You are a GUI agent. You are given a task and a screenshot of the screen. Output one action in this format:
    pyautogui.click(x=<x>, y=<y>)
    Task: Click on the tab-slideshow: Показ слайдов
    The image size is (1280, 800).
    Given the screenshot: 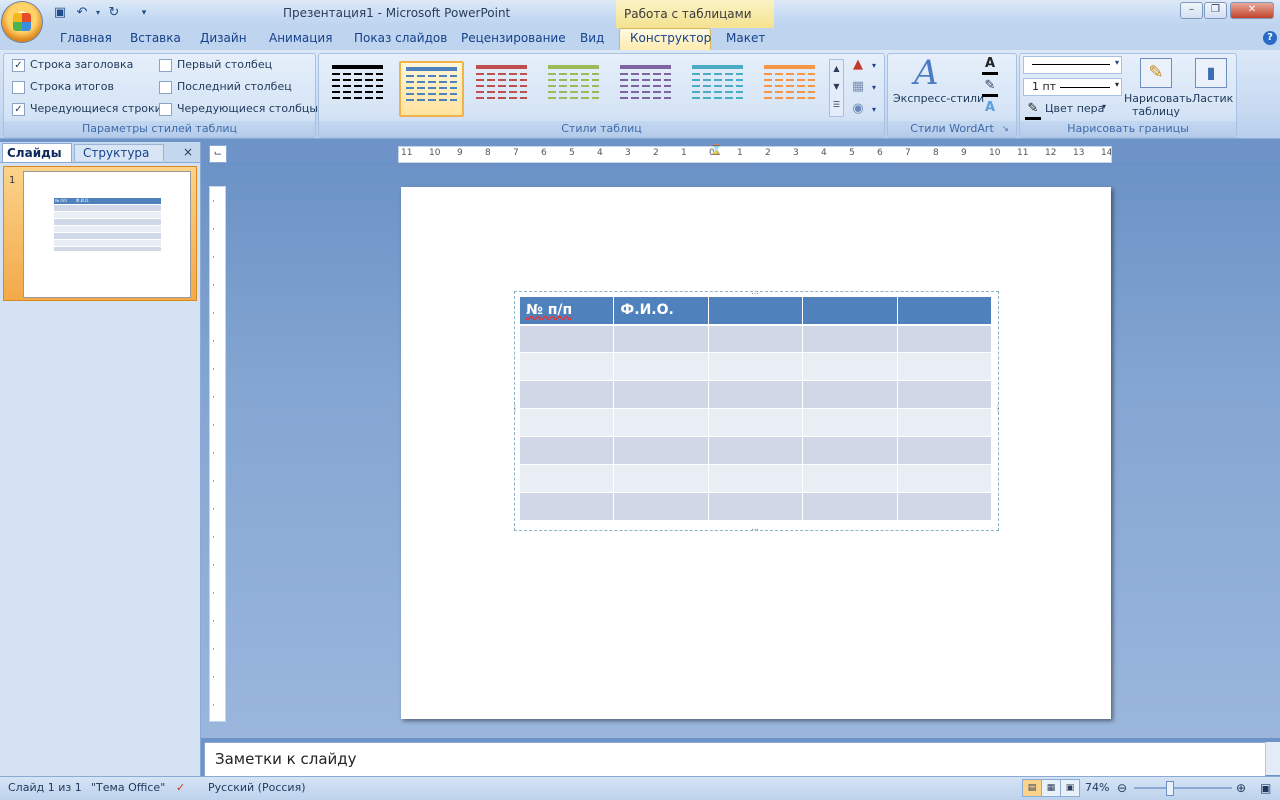 What is the action you would take?
    pyautogui.click(x=400, y=38)
    